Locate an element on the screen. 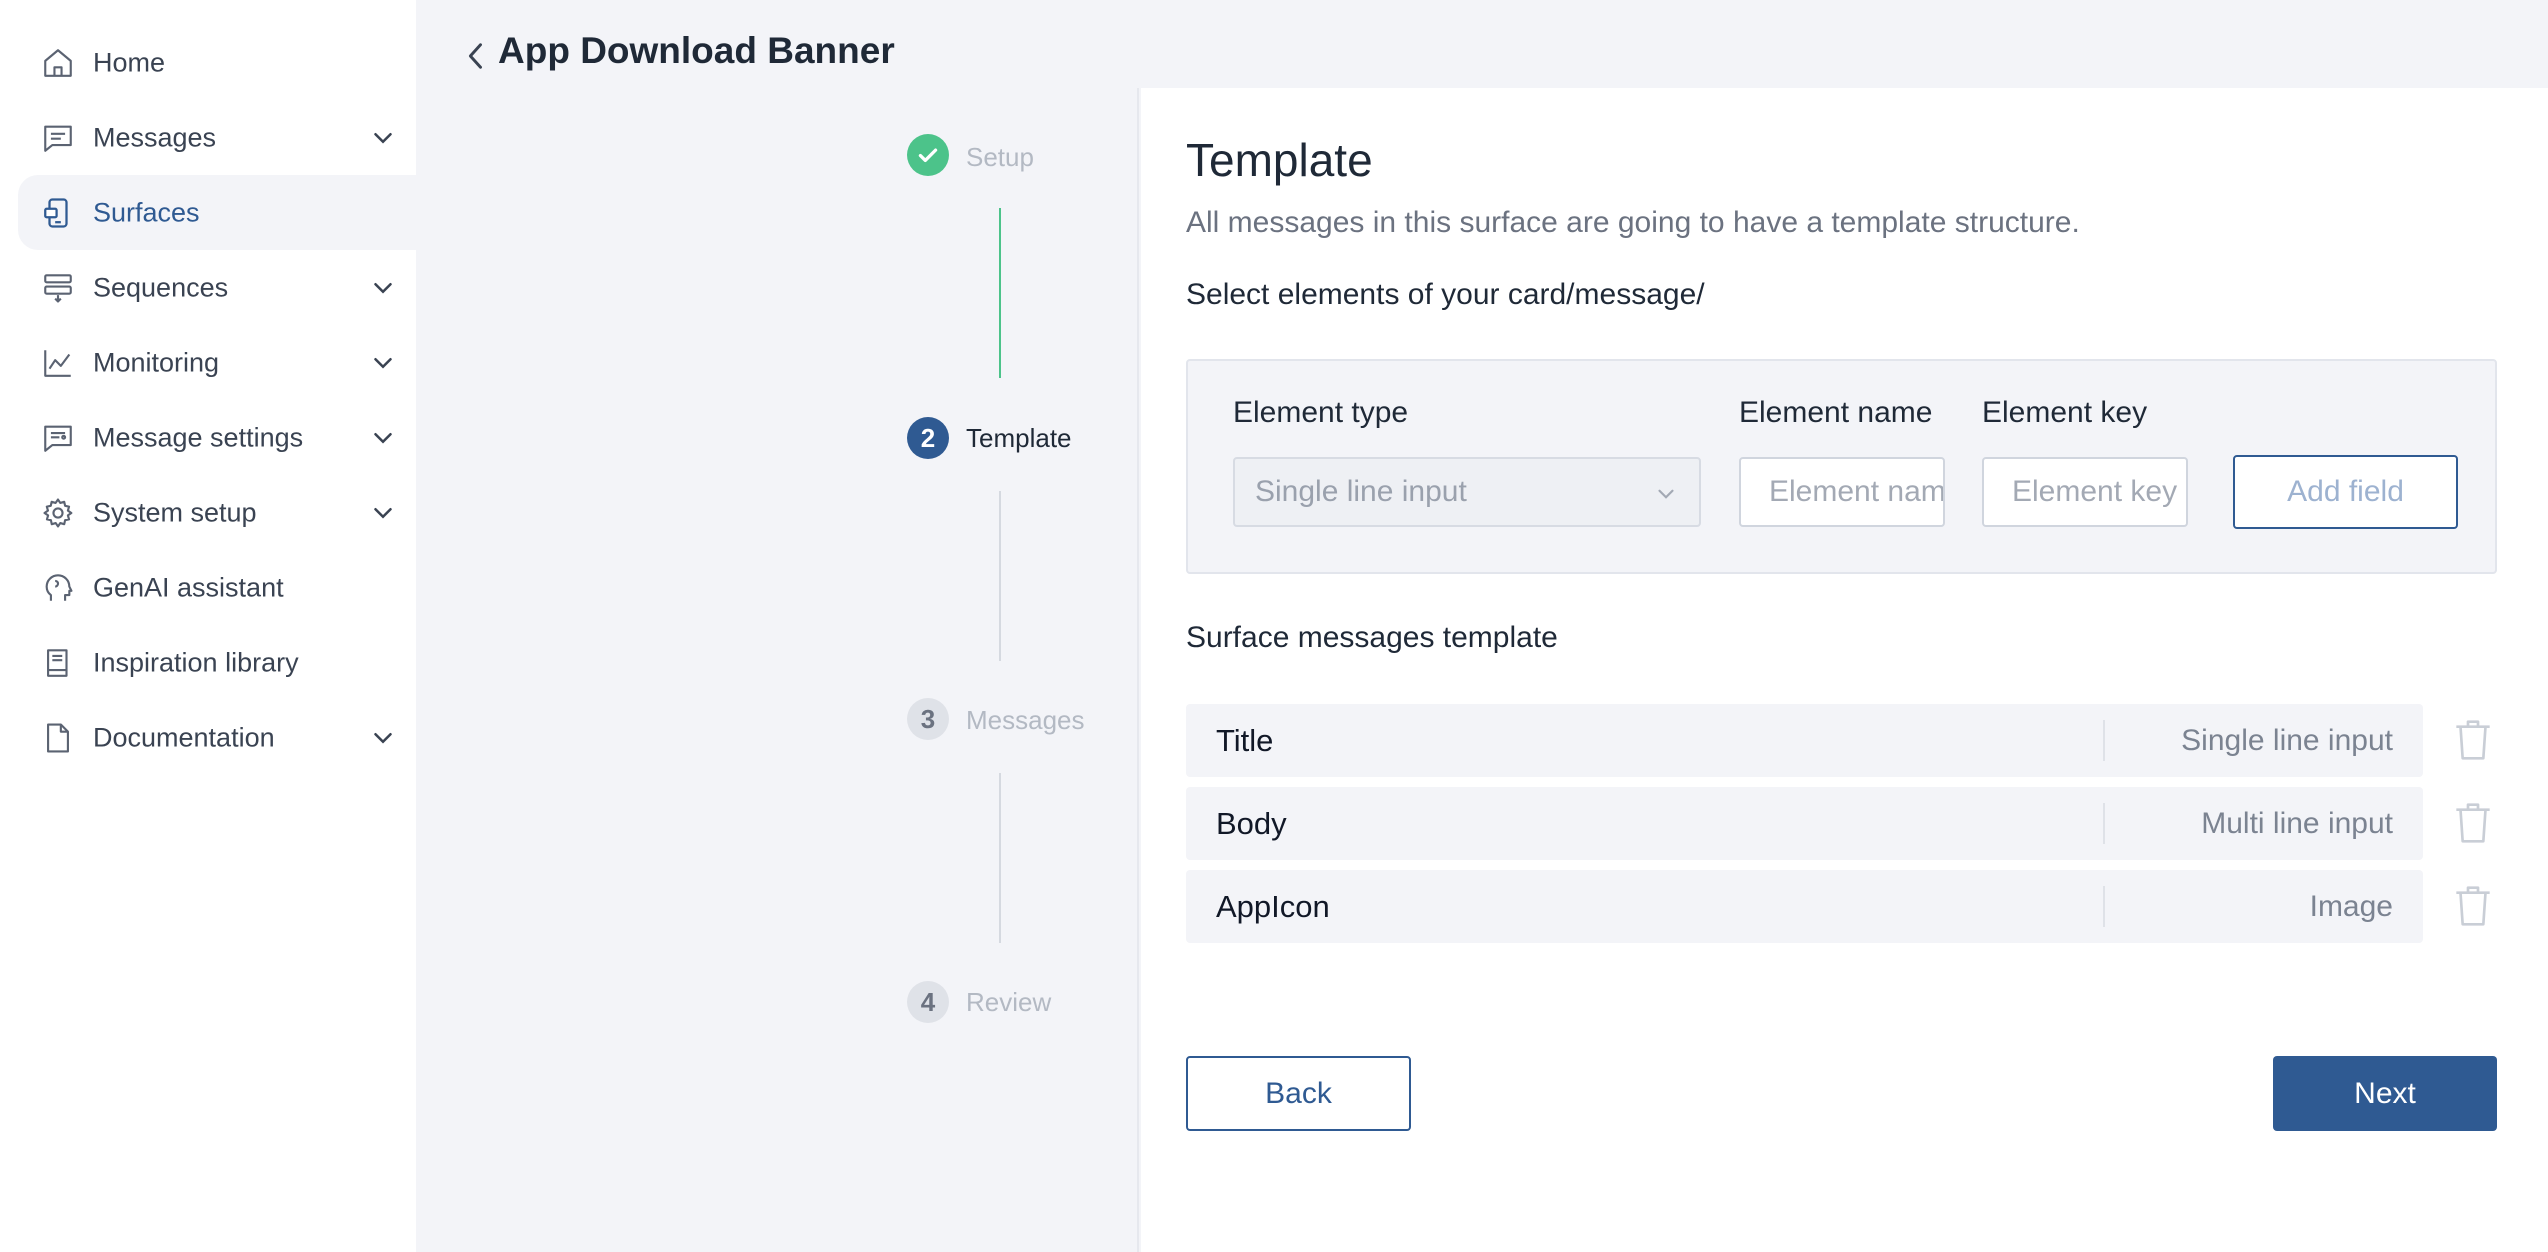  stepper: Setup 2 Template 3 Messages 4 Review is located at coordinates (1000, 670).